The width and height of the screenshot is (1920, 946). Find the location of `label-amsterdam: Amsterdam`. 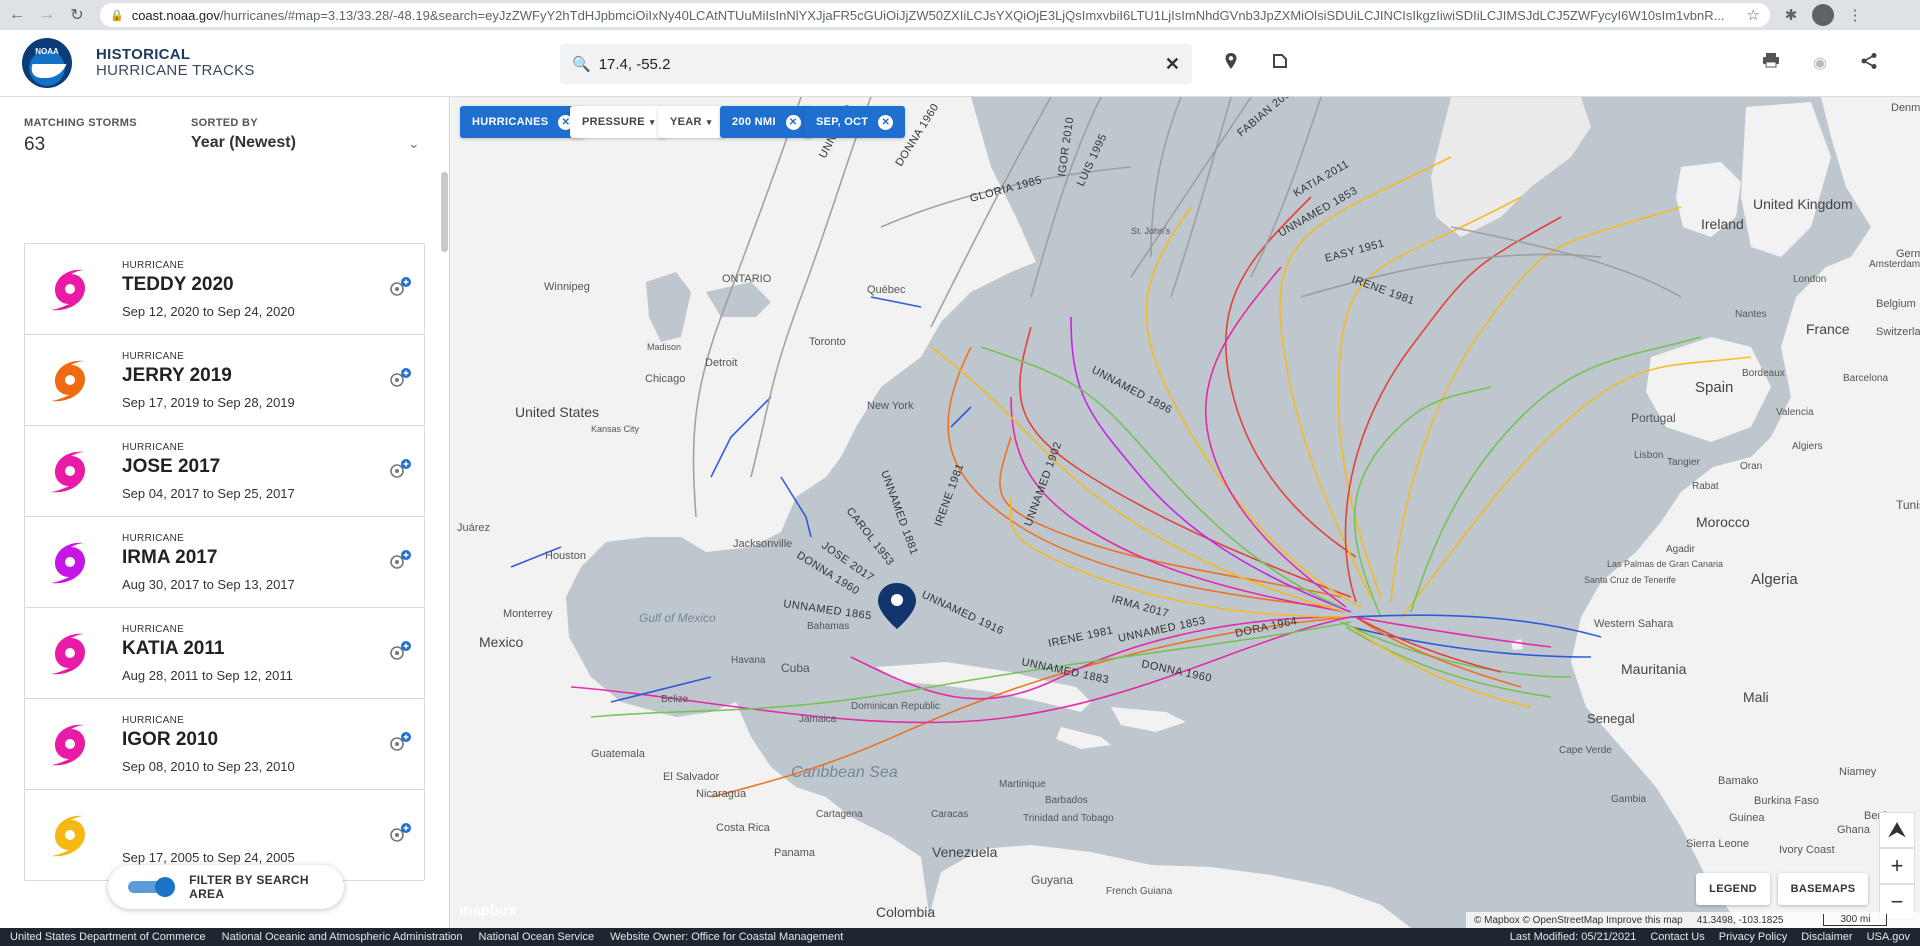

label-amsterdam: Amsterdam is located at coordinates (1894, 264).